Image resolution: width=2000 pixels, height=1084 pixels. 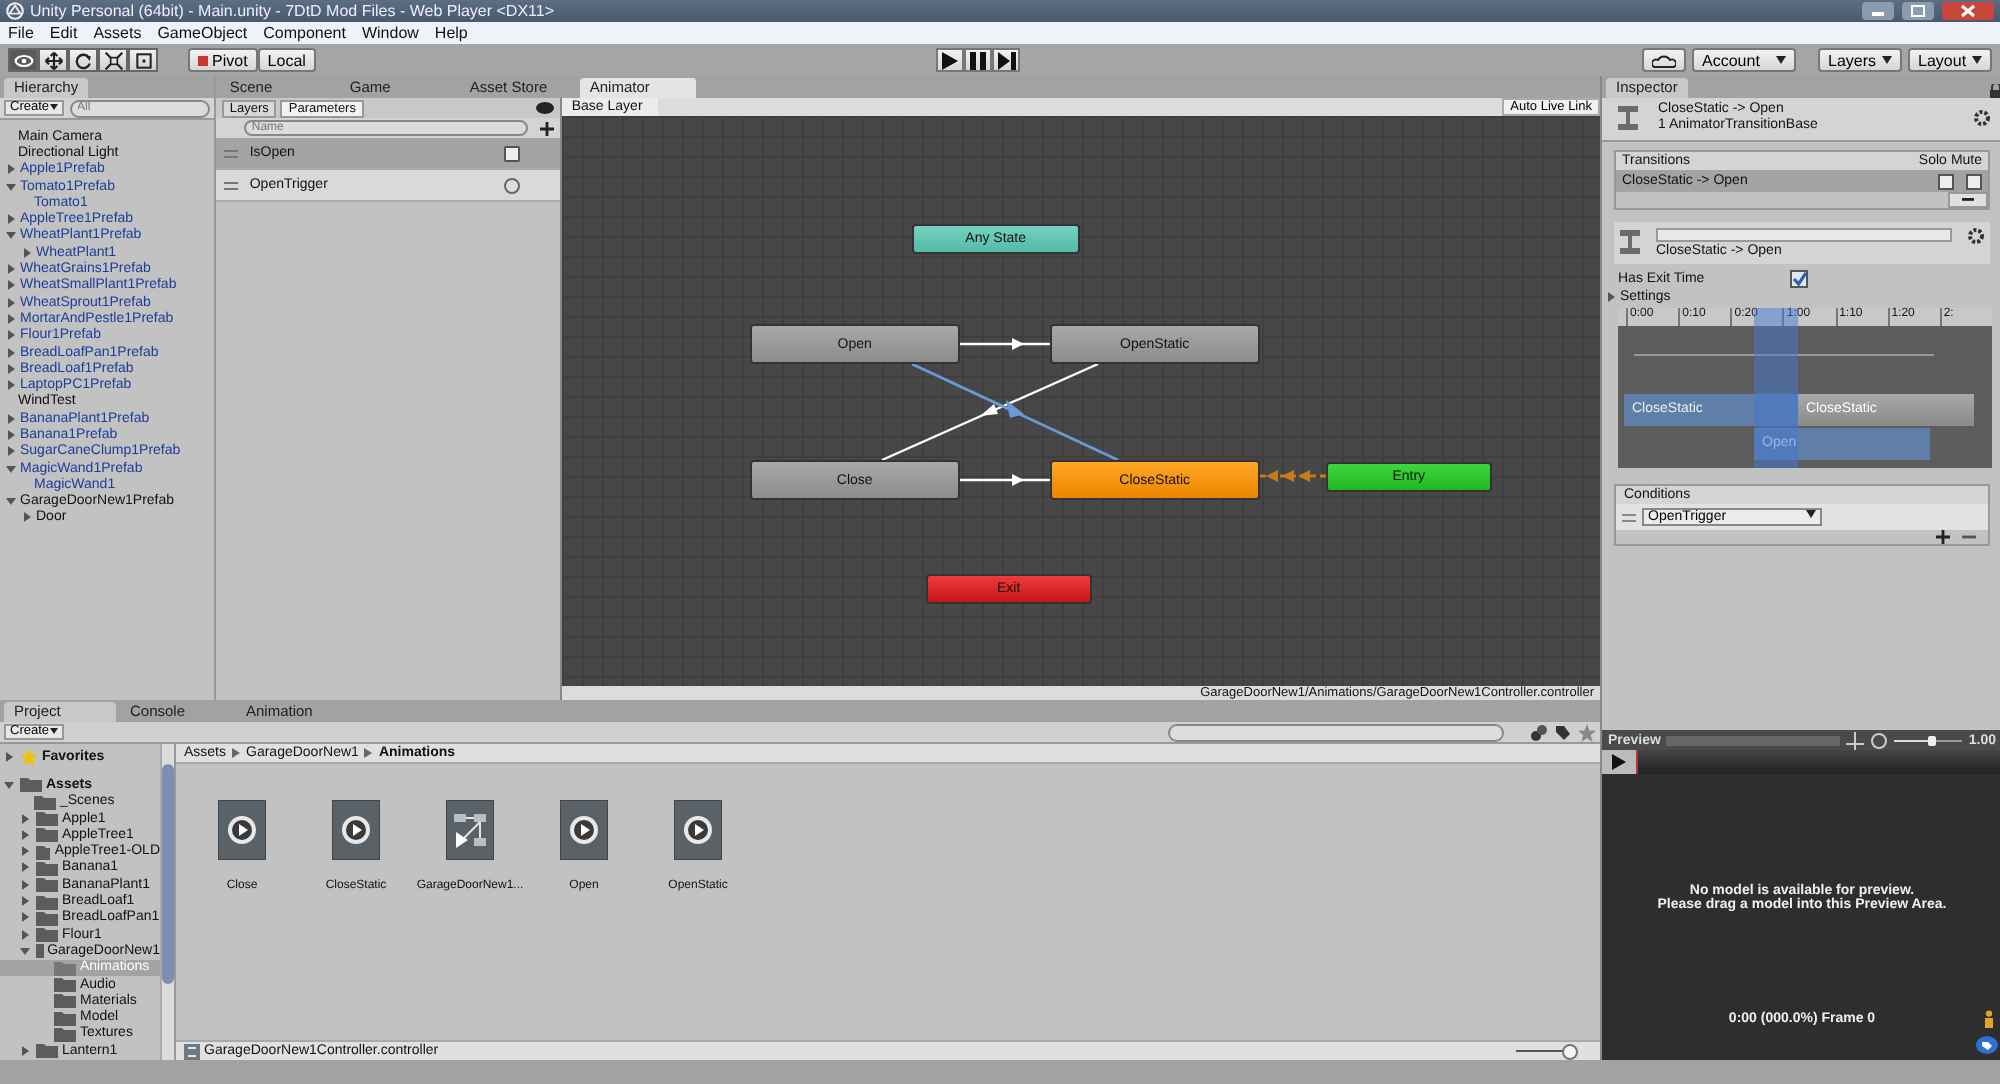 I want to click on layout-dropdown: Layout, so click(x=1950, y=60).